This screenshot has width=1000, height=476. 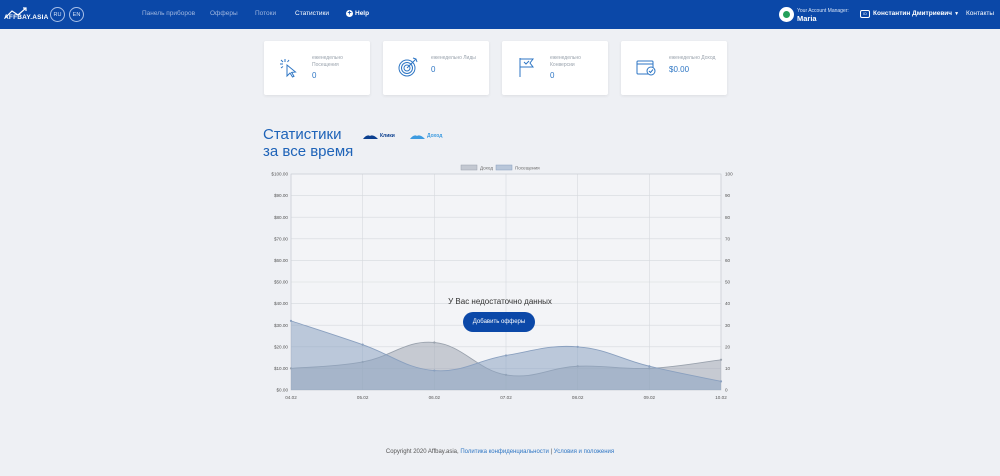 I want to click on y-left-tick-label: $90.00, so click(x=281, y=195).